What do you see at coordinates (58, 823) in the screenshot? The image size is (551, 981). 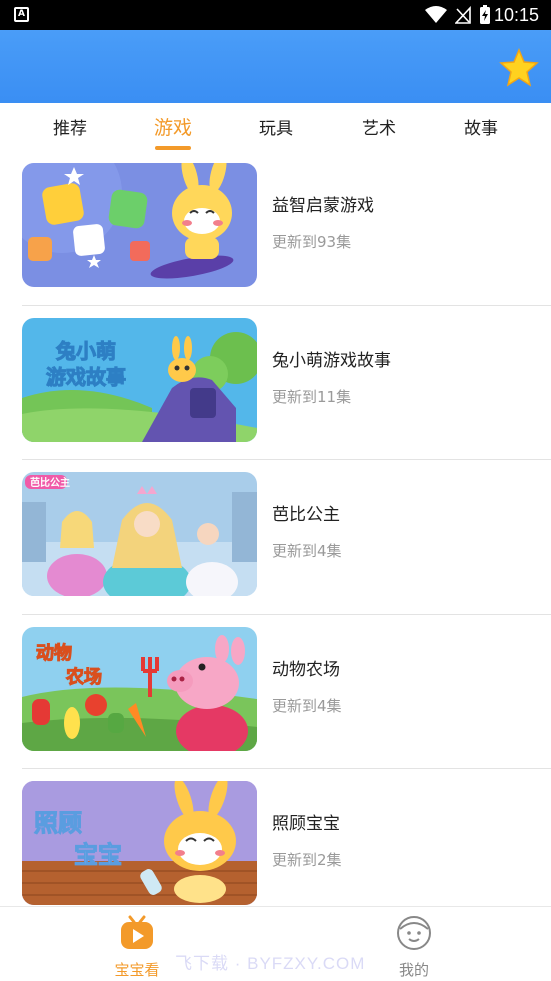 I see `svg-text: 照顾` at bounding box center [58, 823].